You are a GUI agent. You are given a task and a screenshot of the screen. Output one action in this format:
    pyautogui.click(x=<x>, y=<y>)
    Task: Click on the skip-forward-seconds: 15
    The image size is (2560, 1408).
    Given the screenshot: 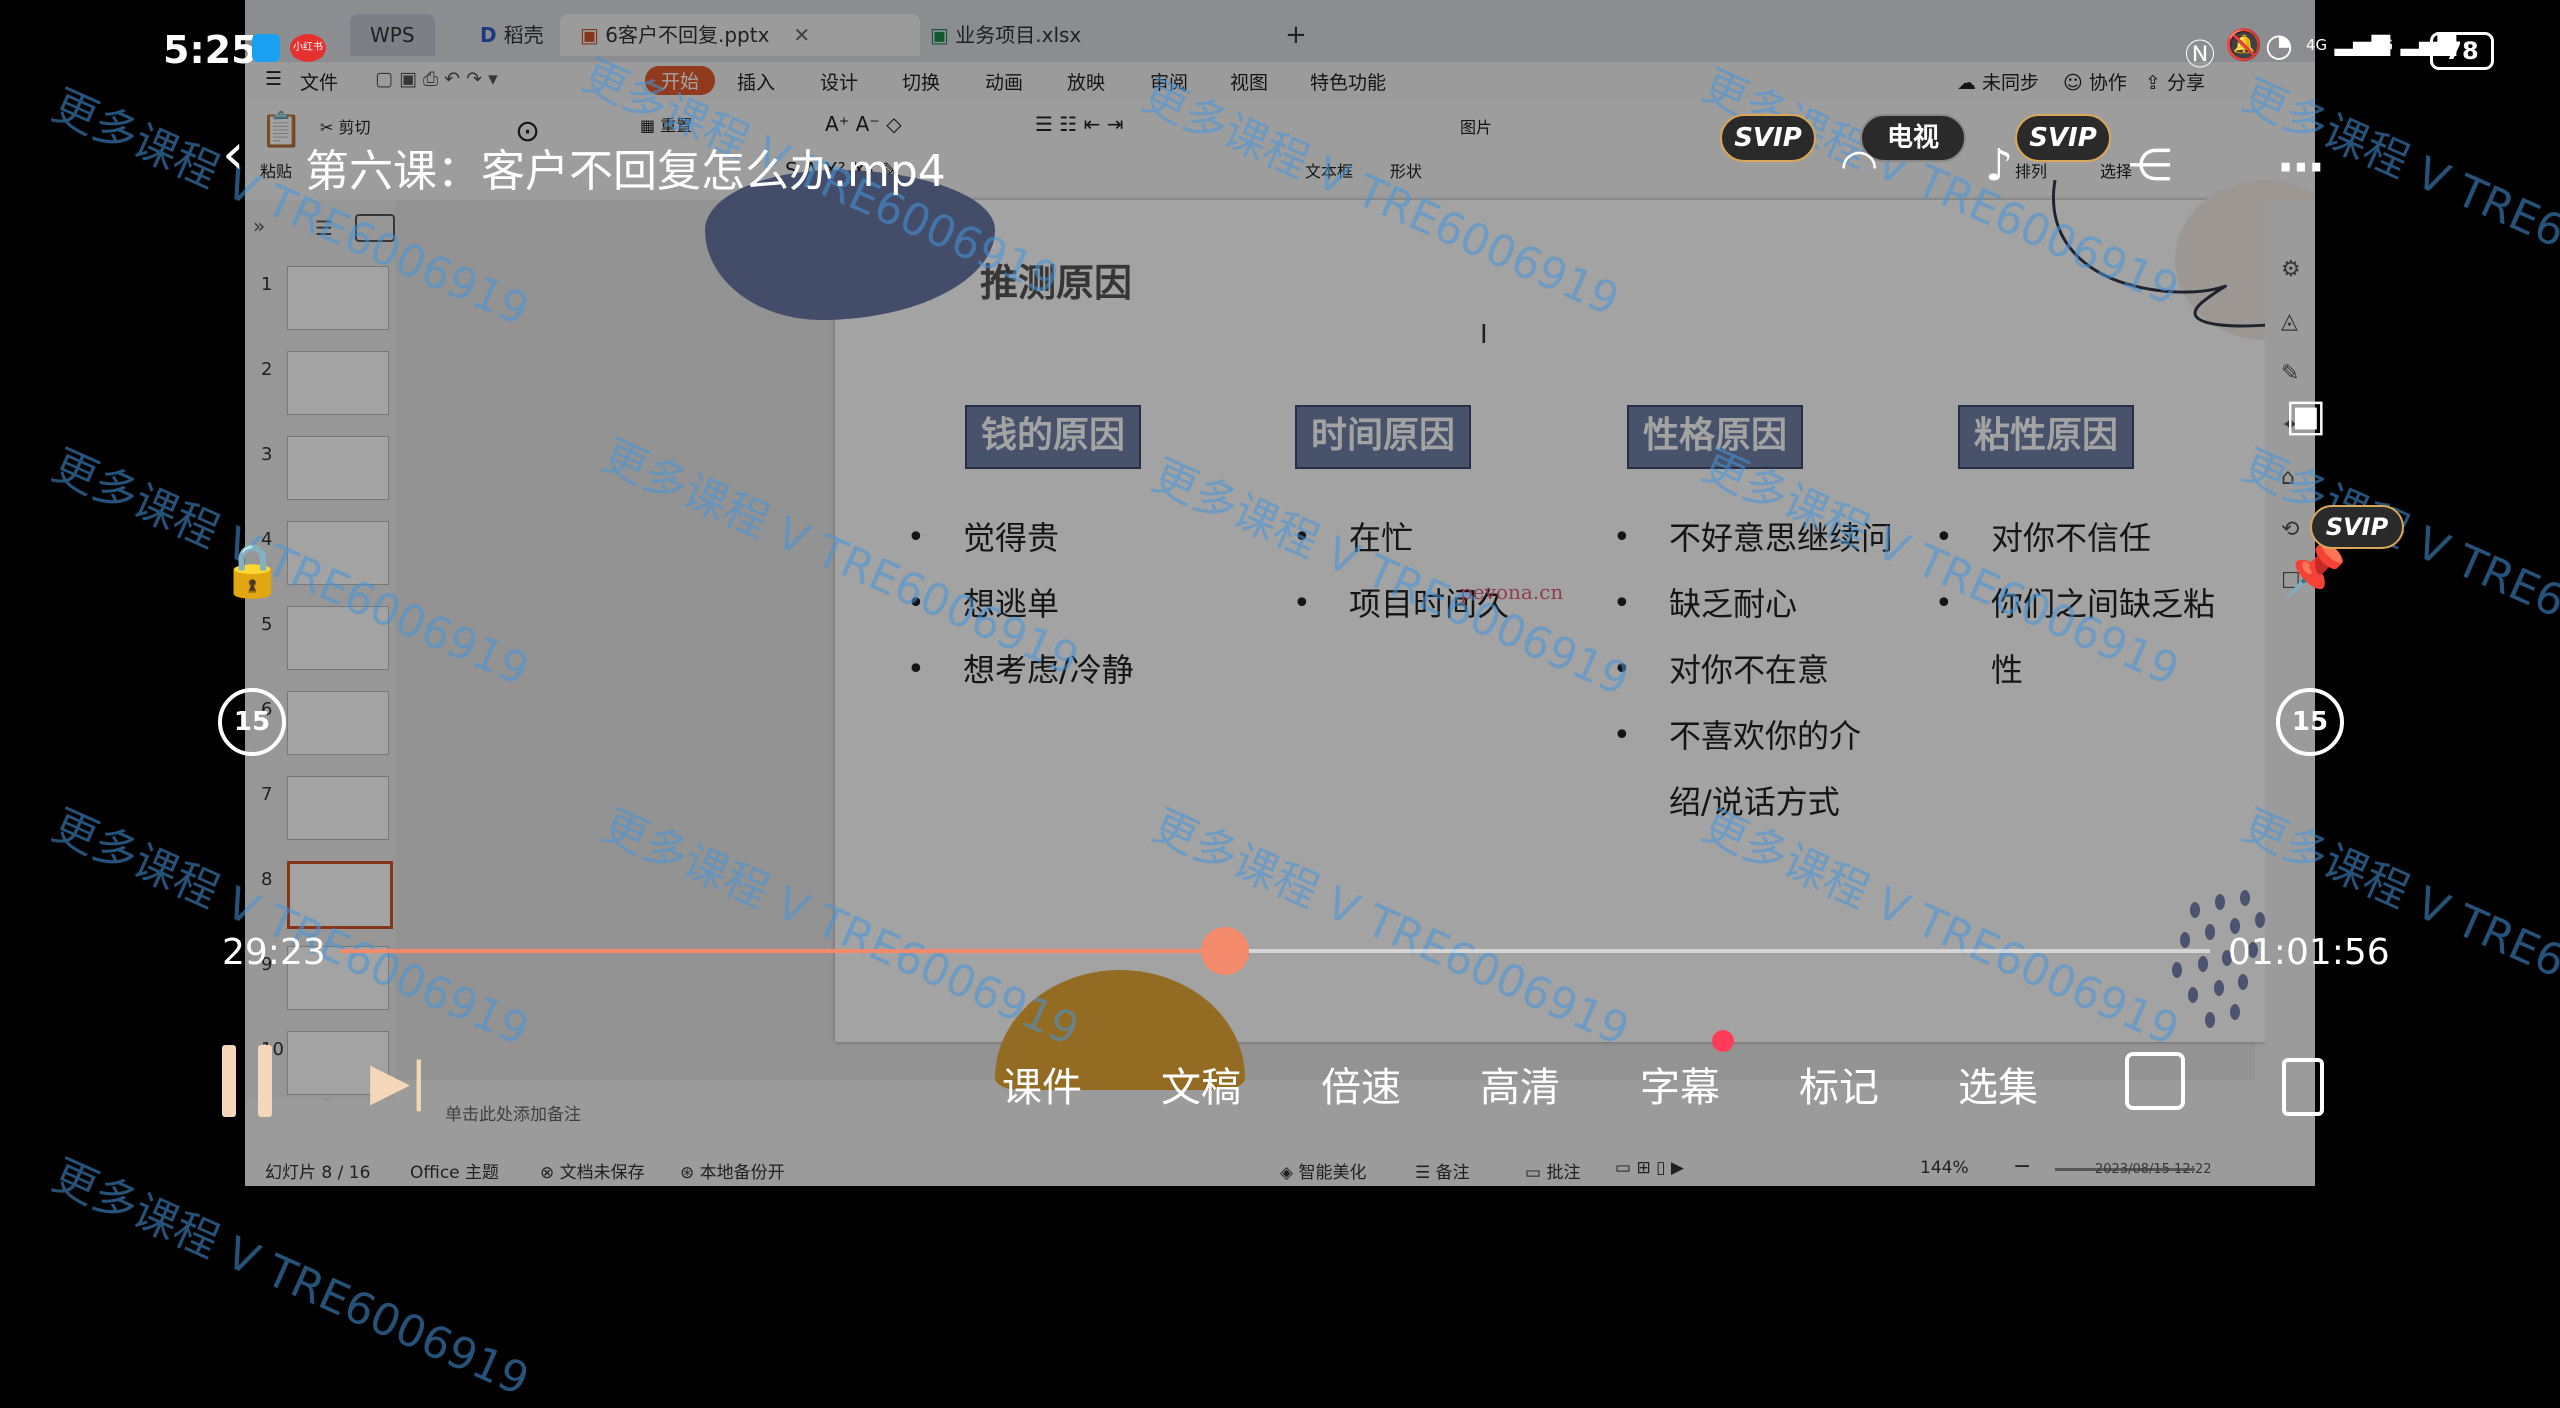 What is the action you would take?
    pyautogui.click(x=2310, y=722)
    